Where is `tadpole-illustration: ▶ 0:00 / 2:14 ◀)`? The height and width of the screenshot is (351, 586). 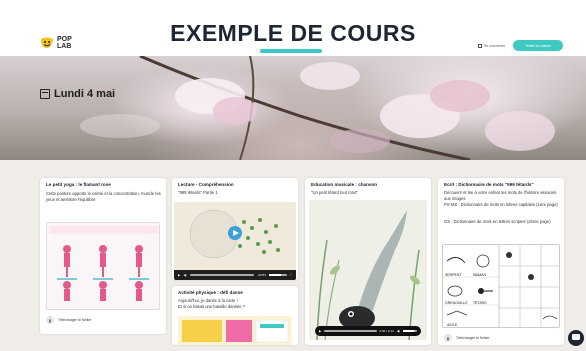 tadpole-illustration: ▶ 0:00 / 2:14 ◀) is located at coordinates (368, 270).